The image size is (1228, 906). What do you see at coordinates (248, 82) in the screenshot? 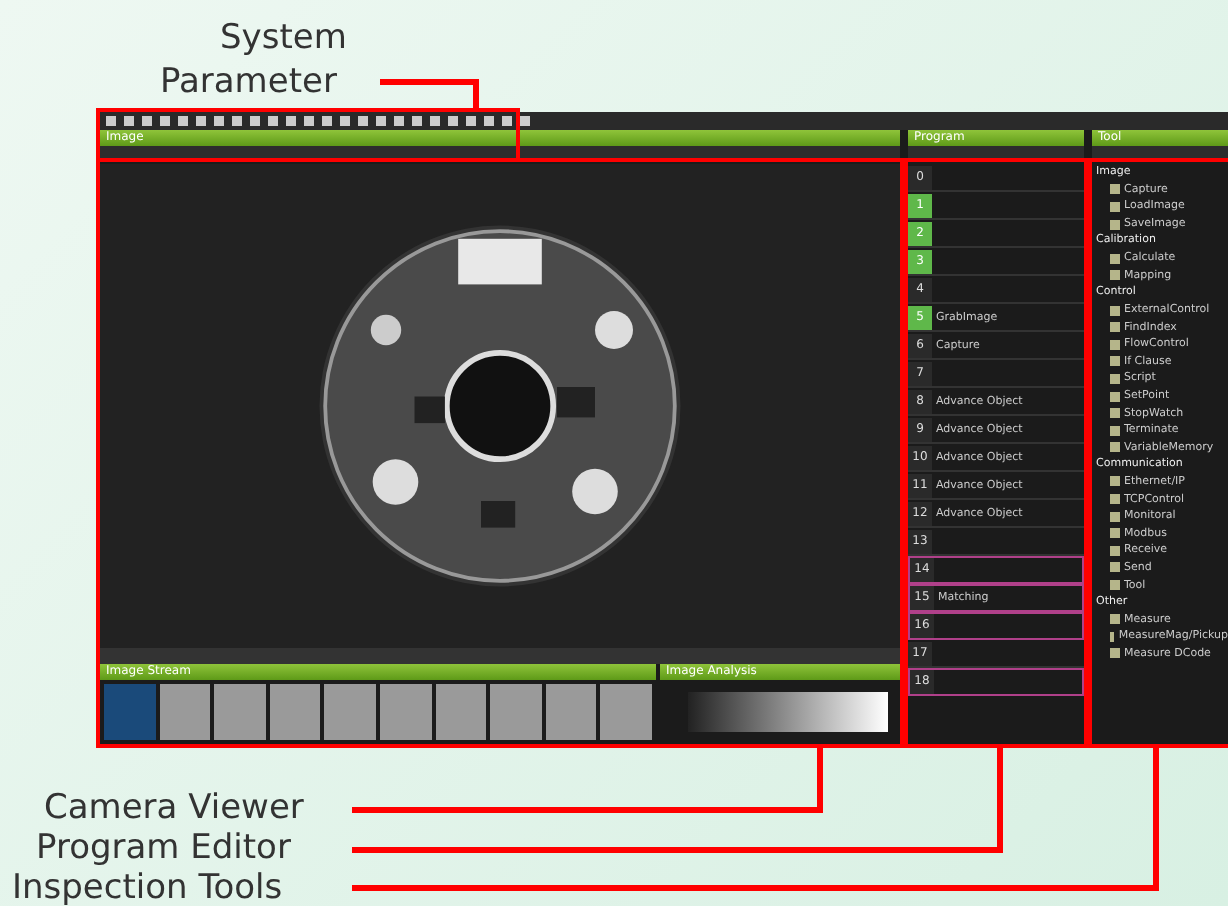
I see `callout-label: Parameter` at bounding box center [248, 82].